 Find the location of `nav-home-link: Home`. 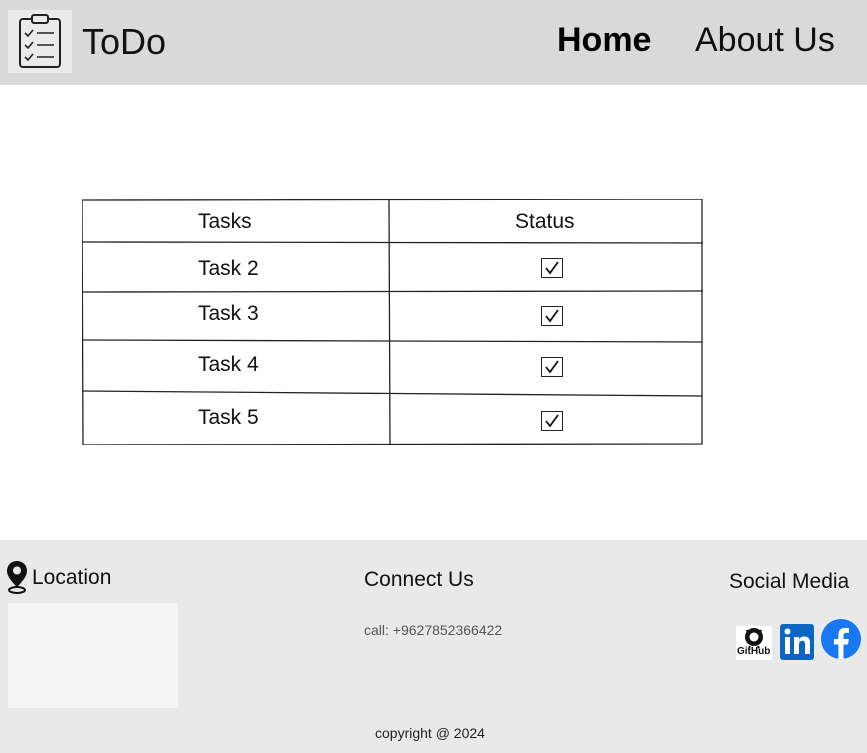

nav-home-link: Home is located at coordinates (604, 40).